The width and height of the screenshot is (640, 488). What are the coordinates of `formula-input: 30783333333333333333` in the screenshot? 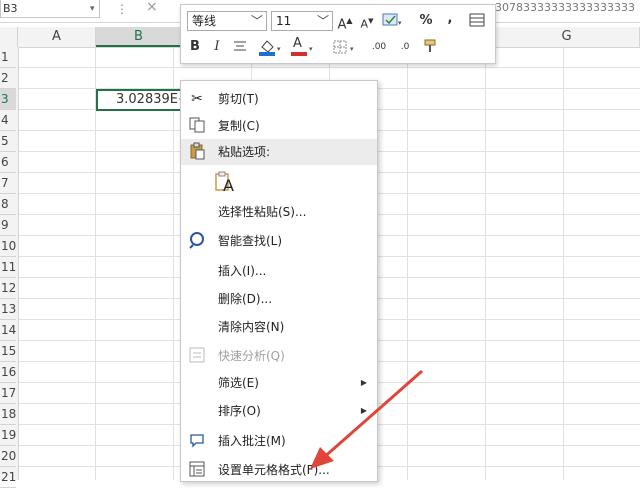 It's located at (567, 9).